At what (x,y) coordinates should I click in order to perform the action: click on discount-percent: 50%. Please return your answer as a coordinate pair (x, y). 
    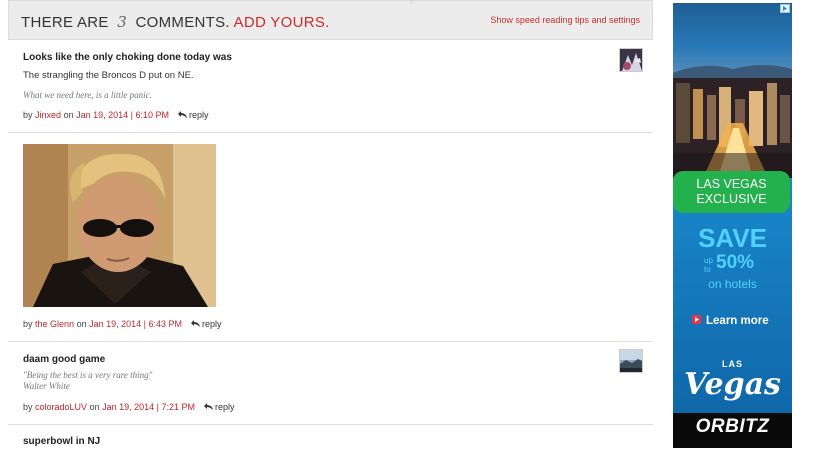
    Looking at the image, I should click on (735, 262).